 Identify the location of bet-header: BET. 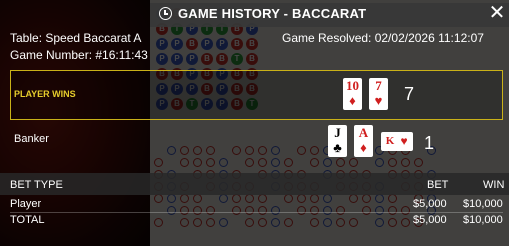
(438, 185).